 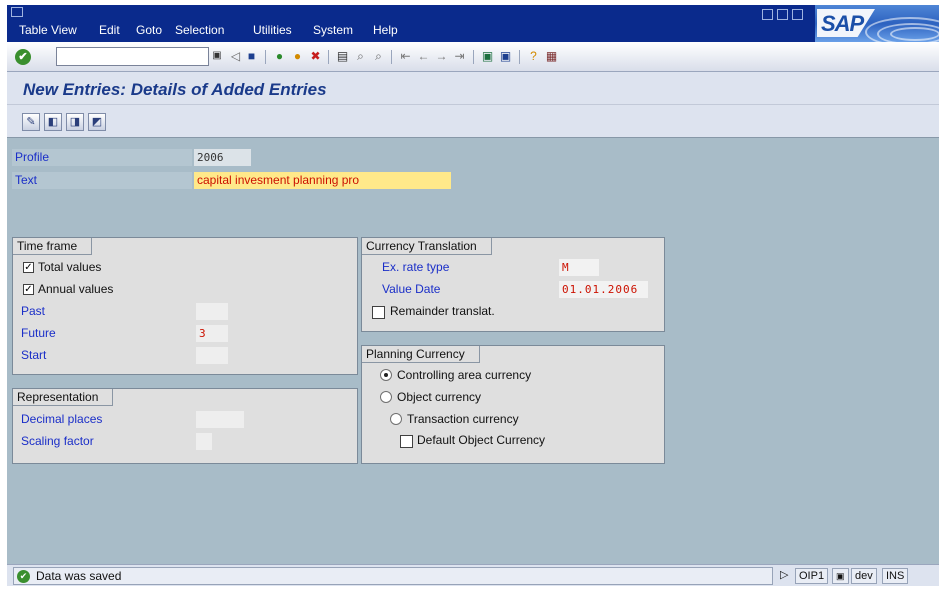 I want to click on representation-title: Representation, so click(x=63, y=397).